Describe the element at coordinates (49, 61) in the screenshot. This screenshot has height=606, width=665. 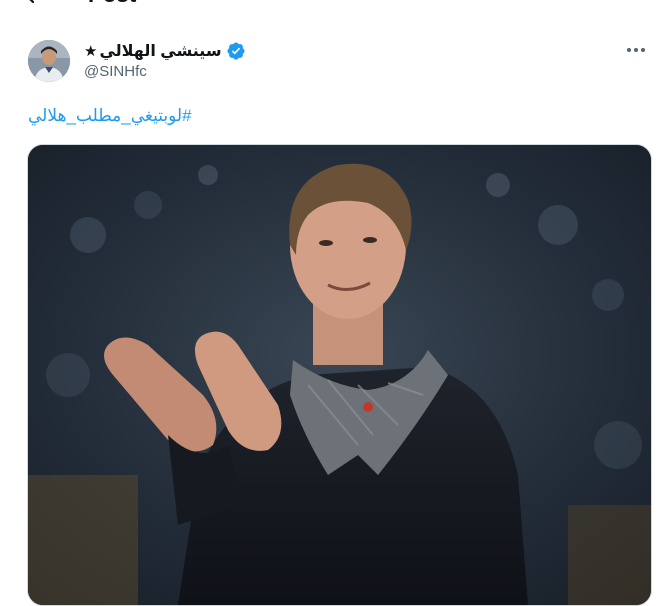
I see `avatar` at that location.